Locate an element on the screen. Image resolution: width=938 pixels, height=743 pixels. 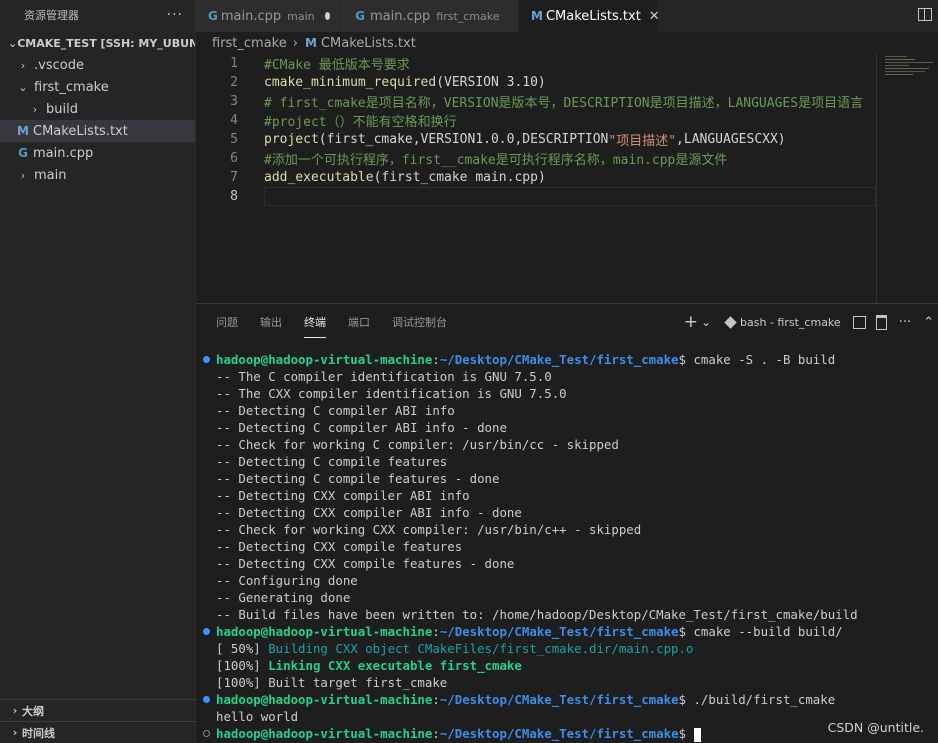
code-line: 2 cmake_minimum_required (VERSION 3.10) is located at coordinates (371, 82).